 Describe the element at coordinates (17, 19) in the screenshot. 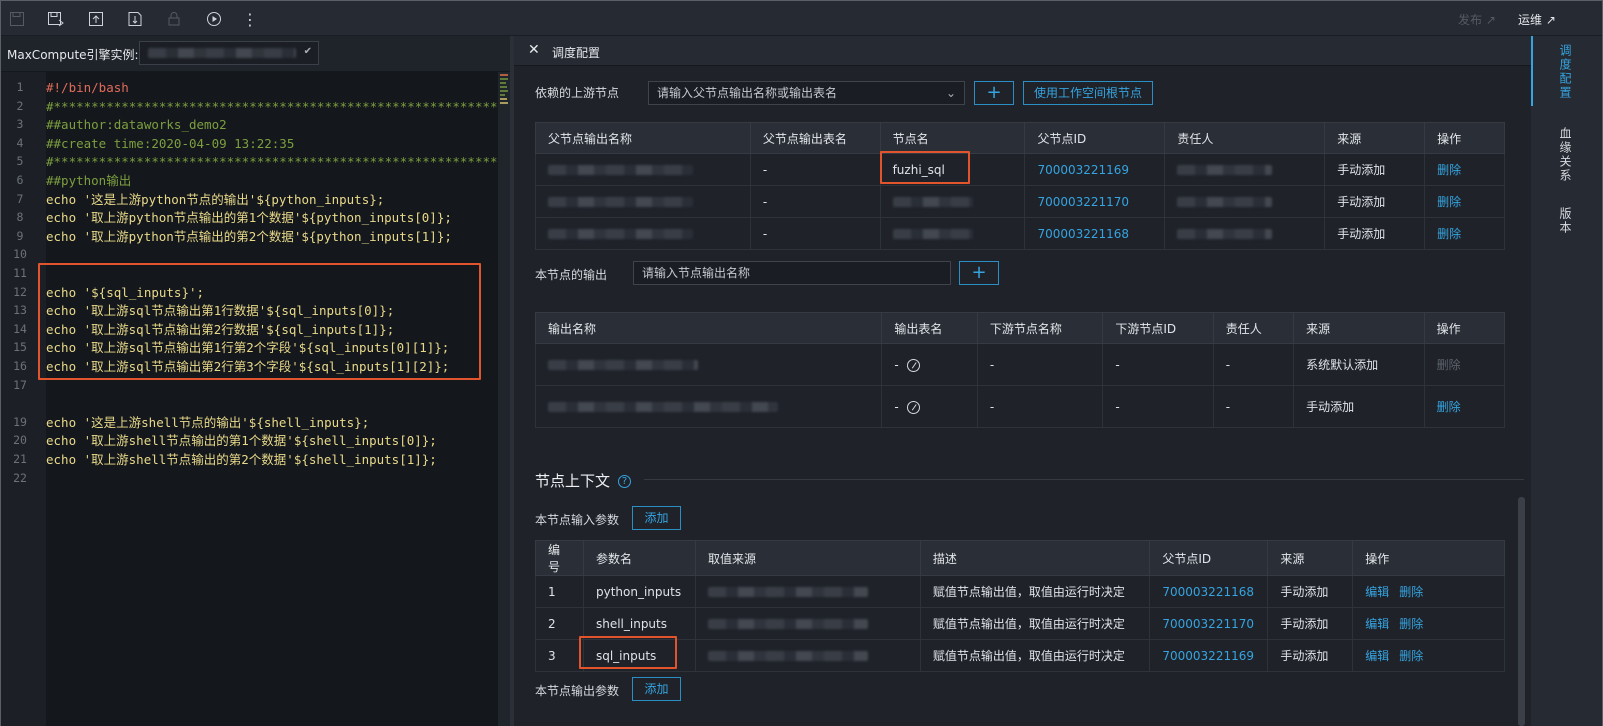

I see `save-icon` at that location.